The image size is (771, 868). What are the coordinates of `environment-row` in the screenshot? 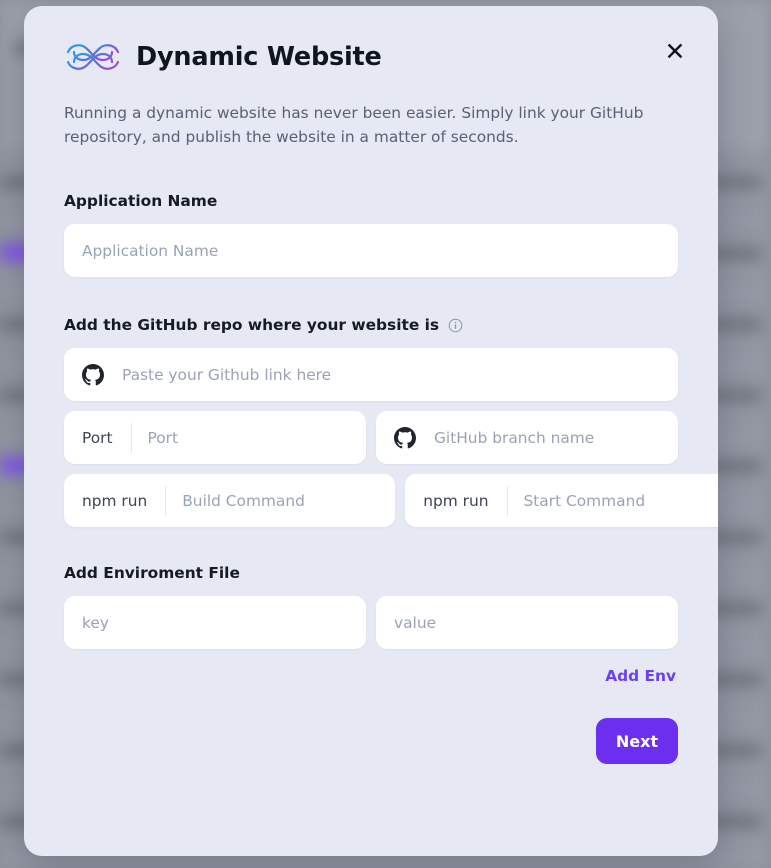 It's located at (371, 623).